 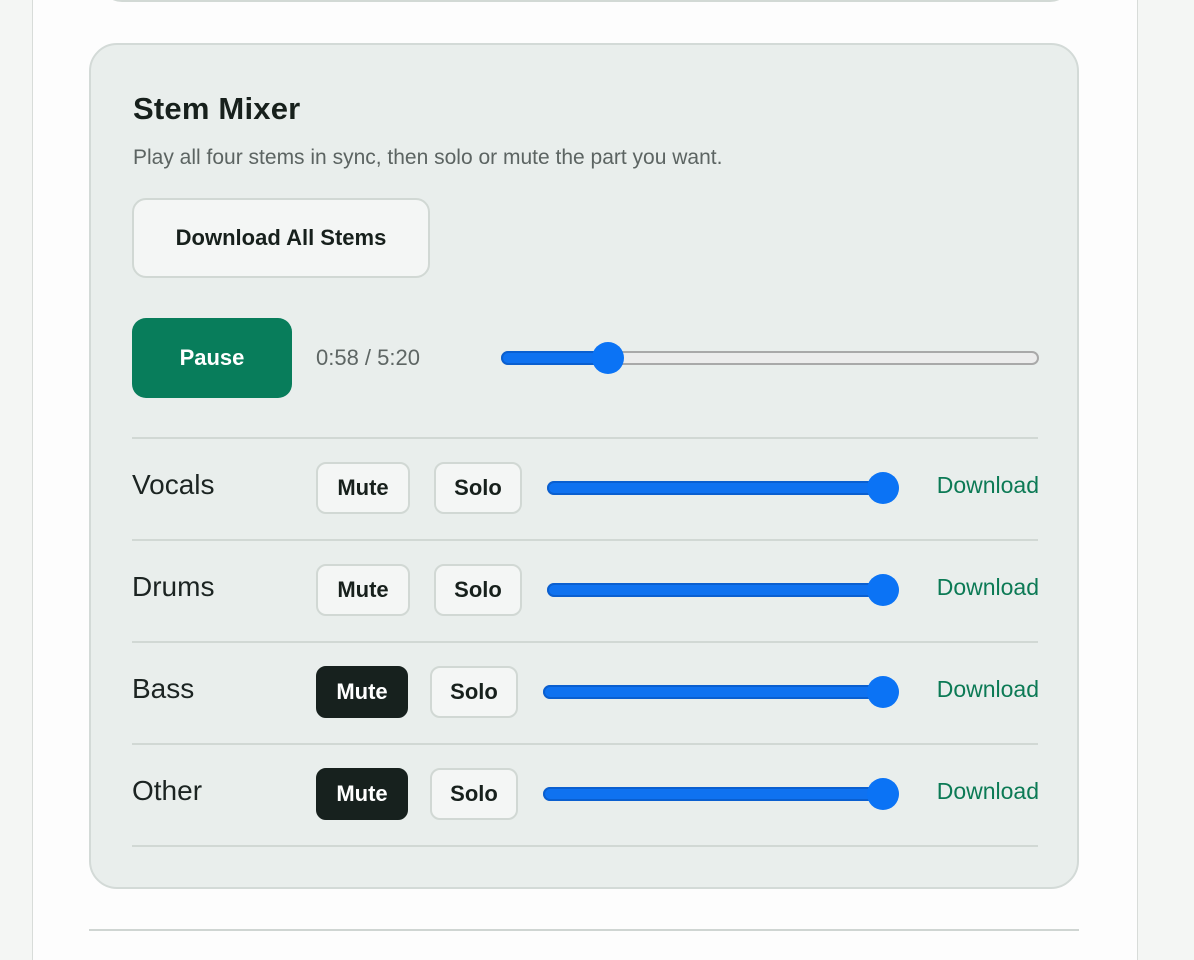 What do you see at coordinates (163, 688) in the screenshot?
I see `stem-name: Bass` at bounding box center [163, 688].